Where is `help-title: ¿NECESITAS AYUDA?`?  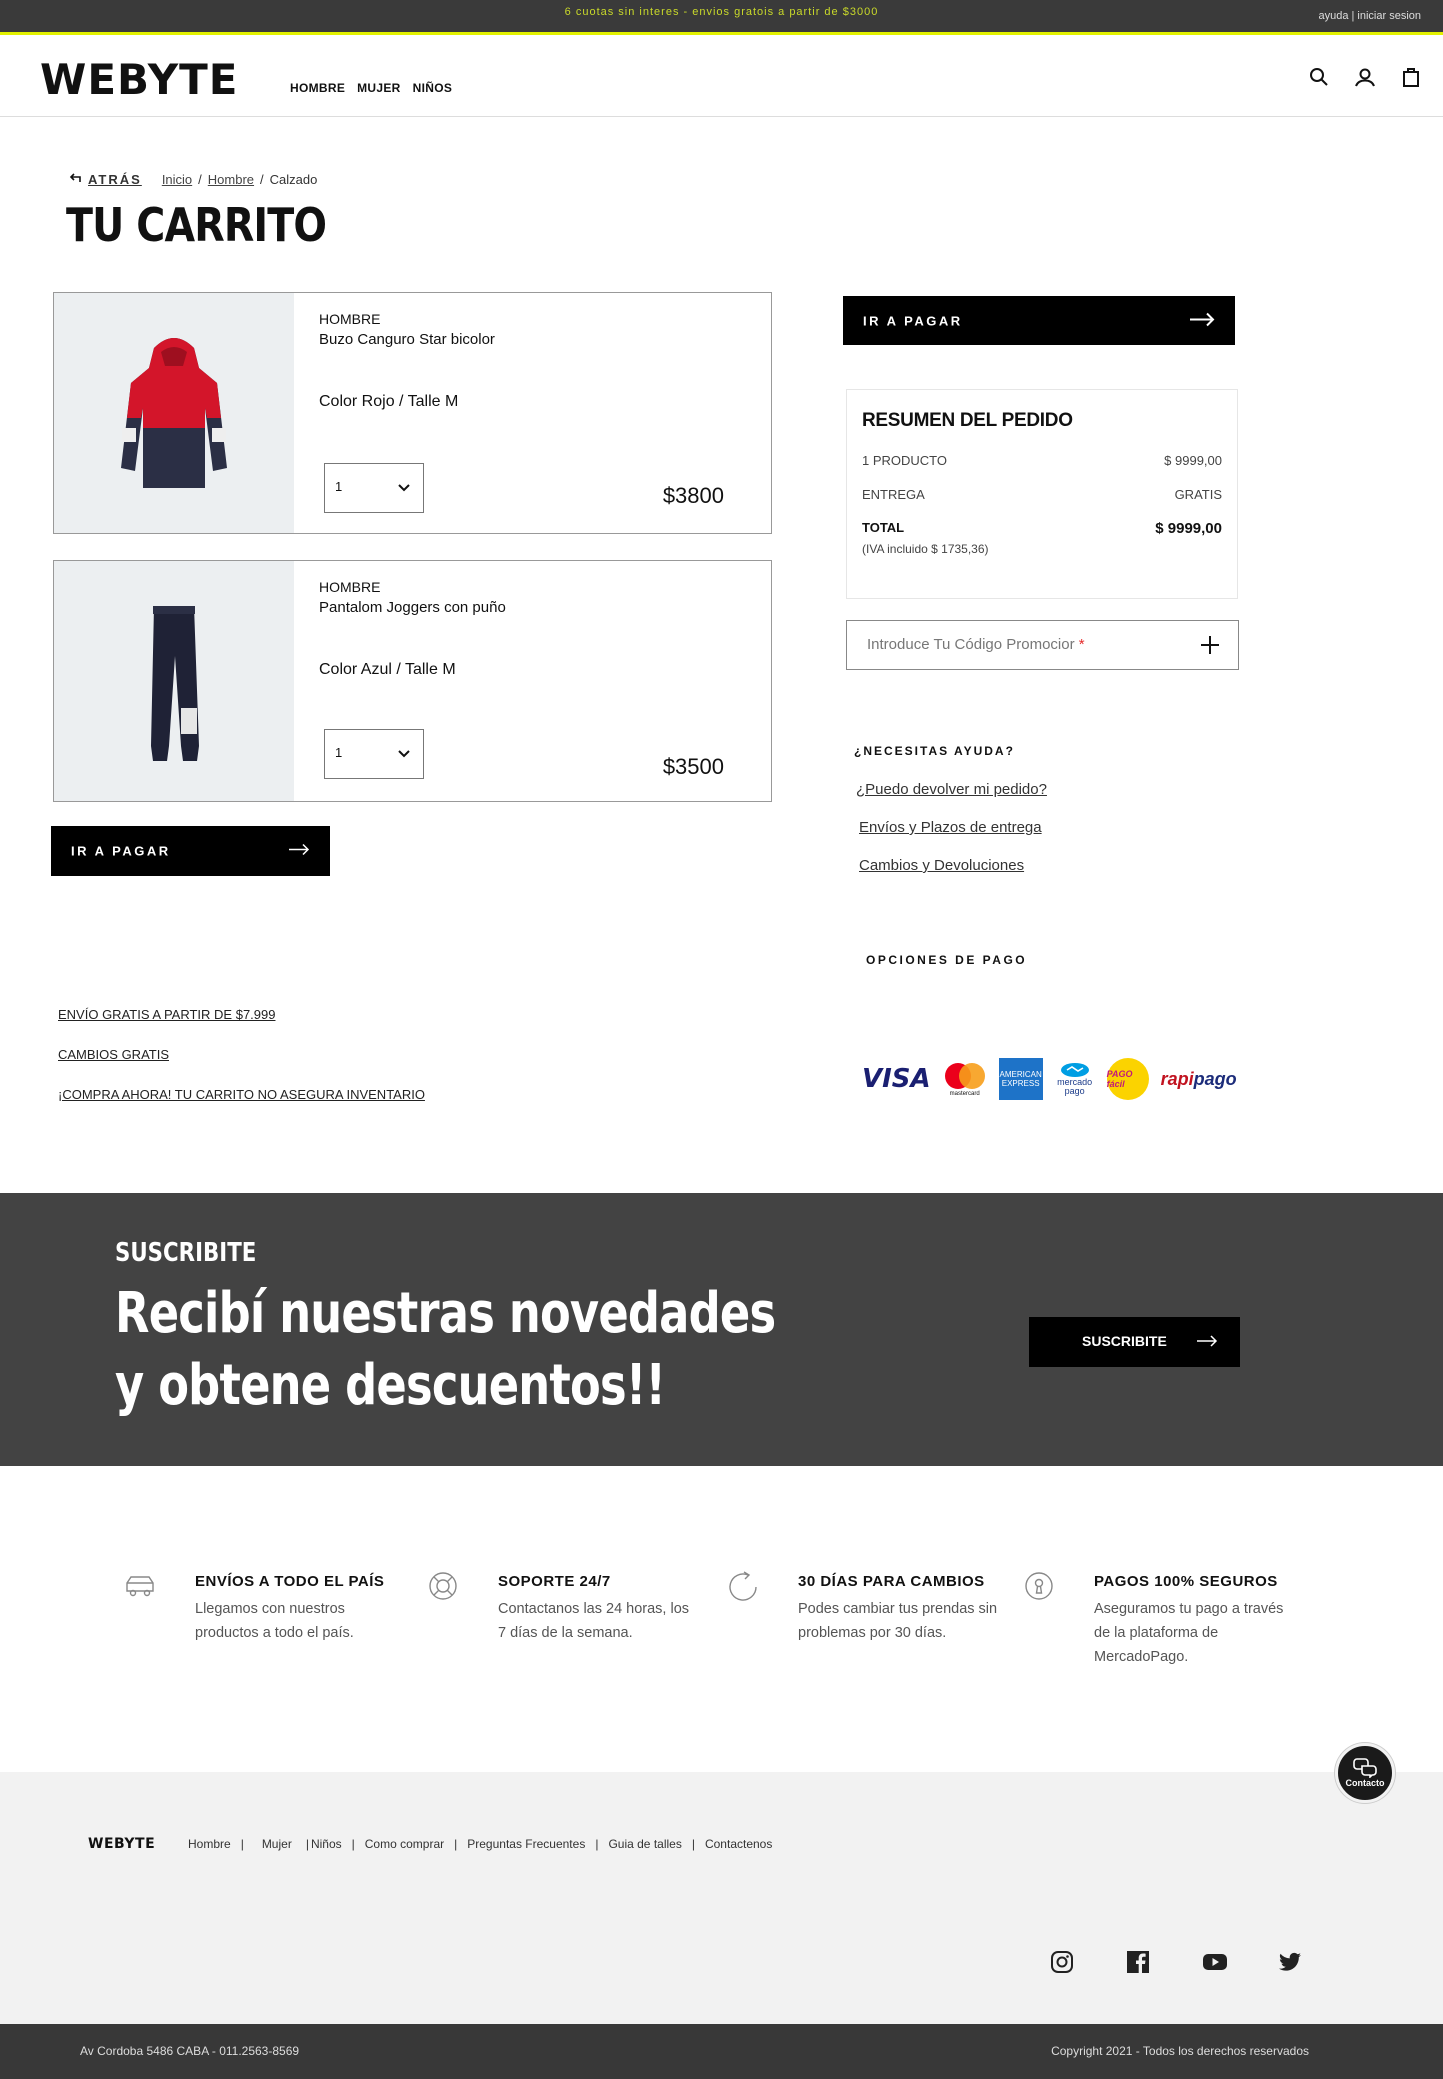 help-title: ¿NECESITAS AYUDA? is located at coordinates (934, 751).